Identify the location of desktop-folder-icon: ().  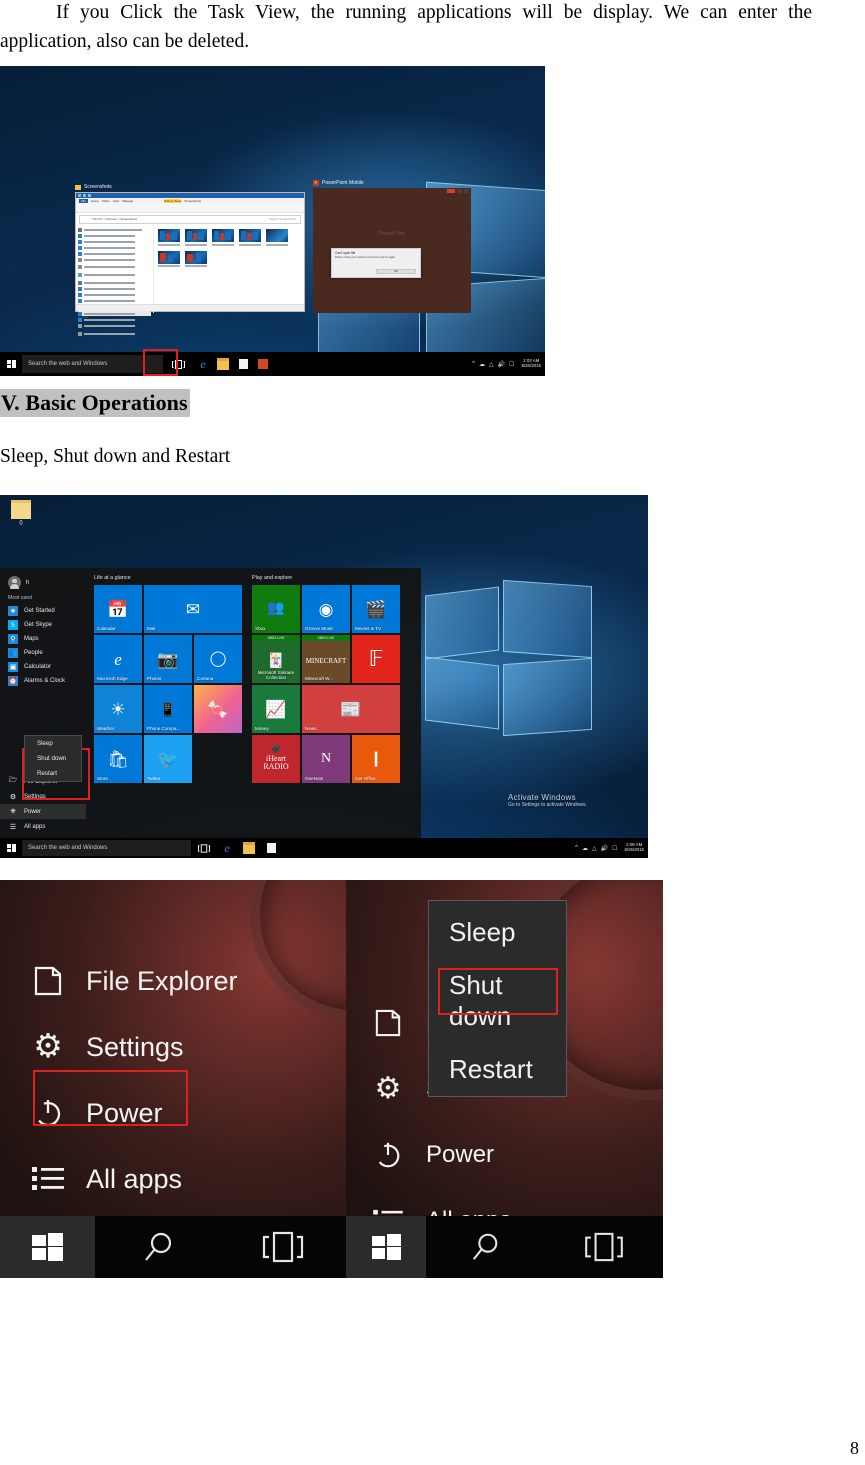
(21, 513).